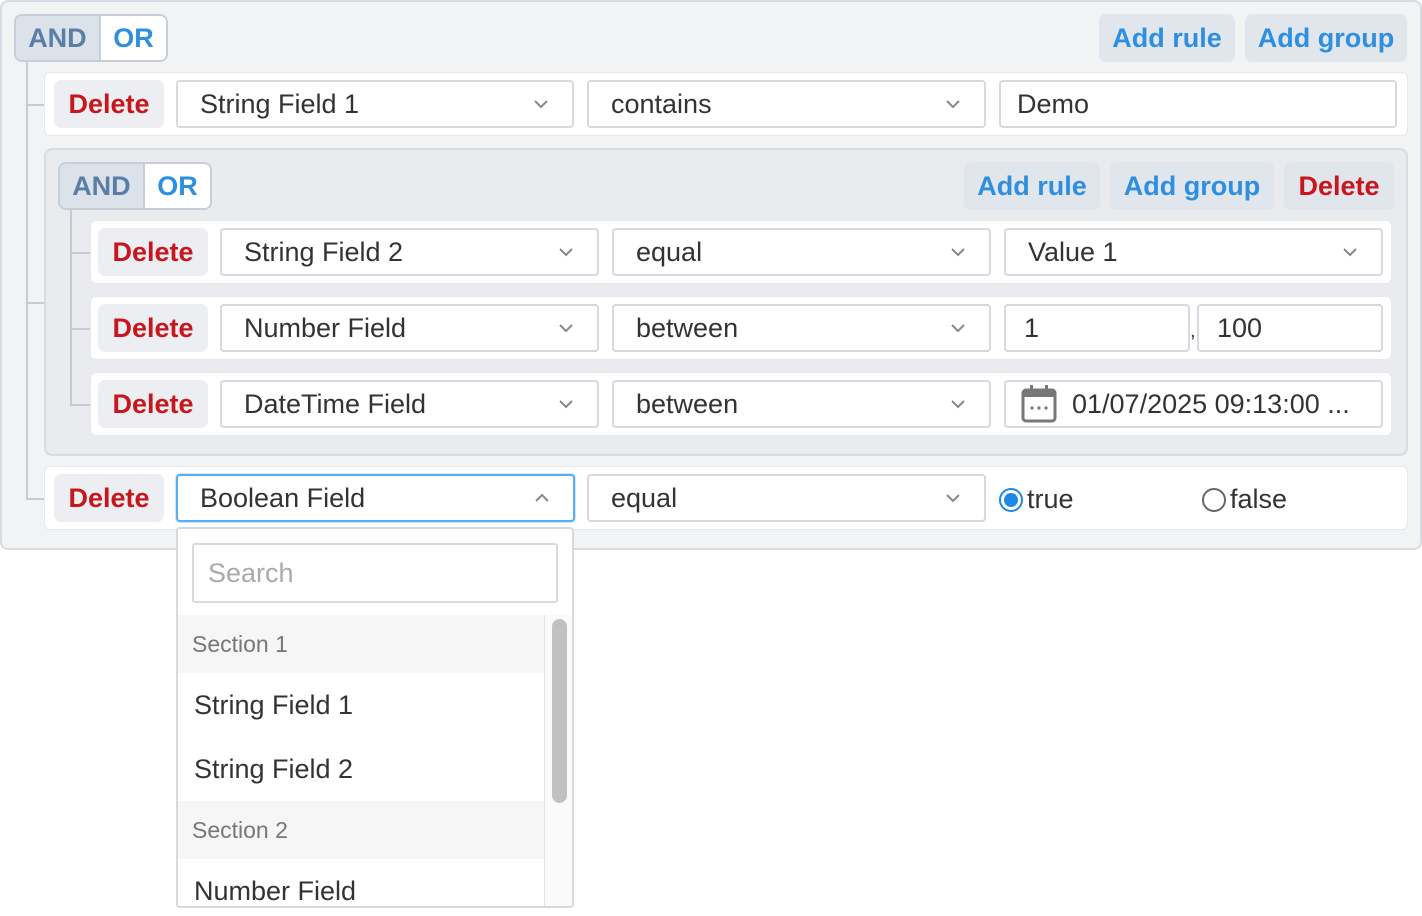  What do you see at coordinates (102, 186) in the screenshot?
I see `sub-and-button: AND` at bounding box center [102, 186].